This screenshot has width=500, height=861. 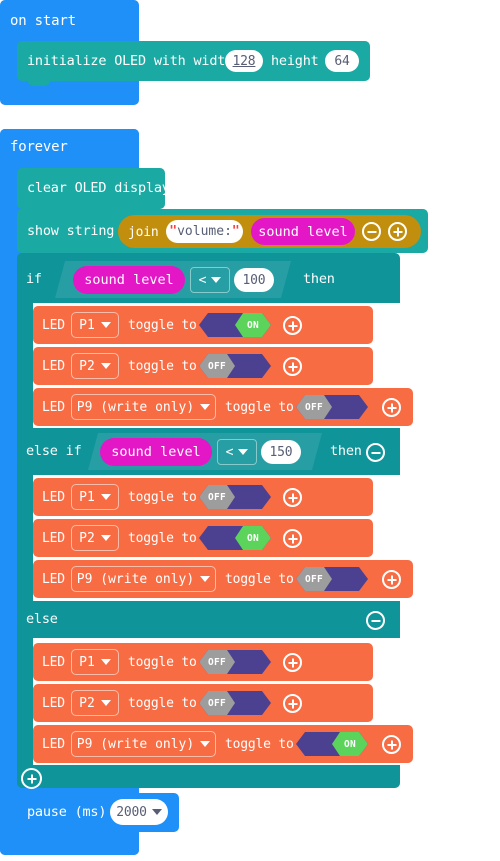 I want to click on clear-oled-label: clear OLED display, so click(x=98, y=188).